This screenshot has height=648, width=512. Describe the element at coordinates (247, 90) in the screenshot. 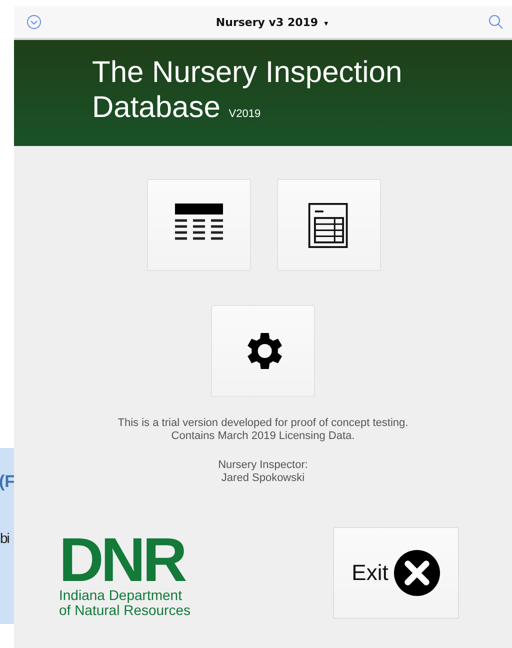

I see `app-title: The Nursery Inspection Database V2019` at that location.